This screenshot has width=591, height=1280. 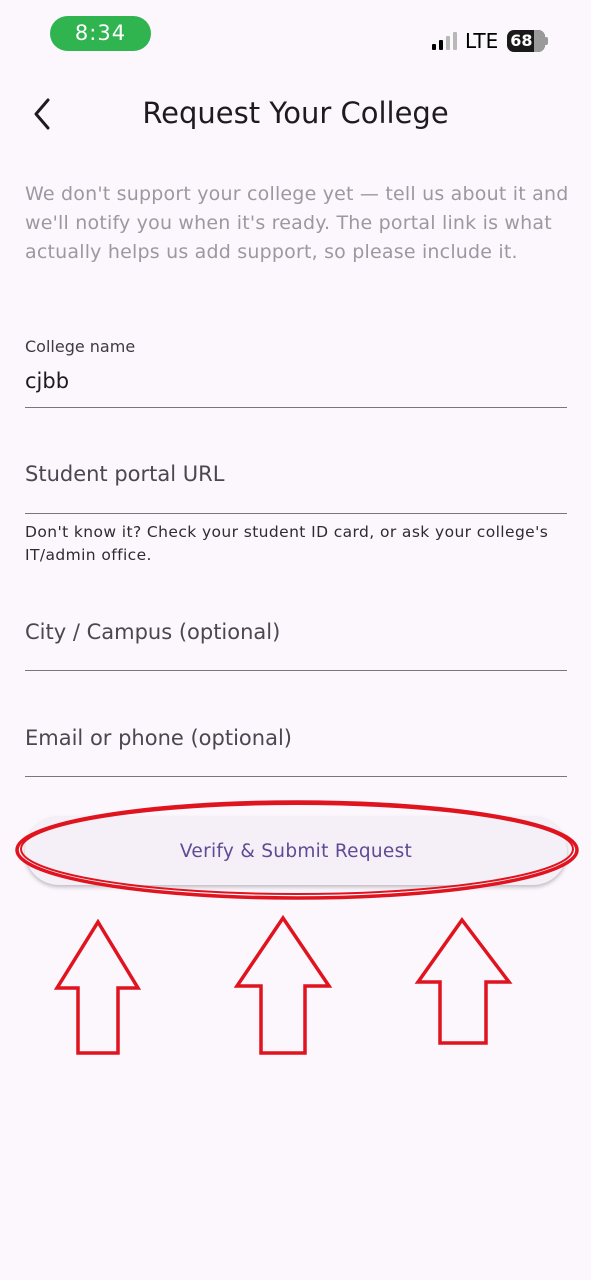 I want to click on college-name-input, so click(x=295, y=381).